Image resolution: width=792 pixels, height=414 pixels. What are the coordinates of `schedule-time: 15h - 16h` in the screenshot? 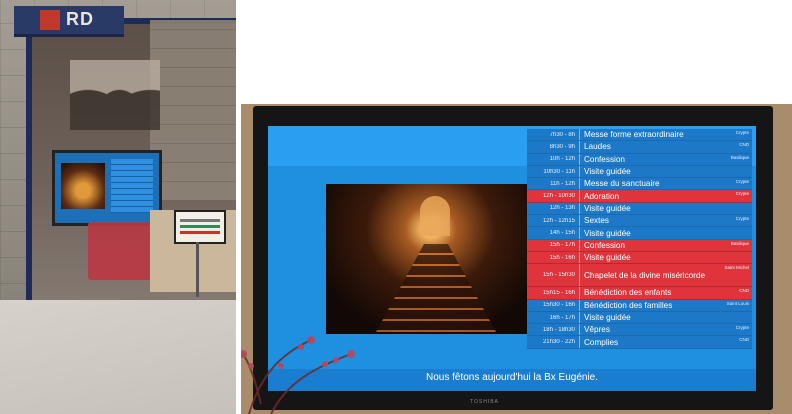 It's located at (562, 257).